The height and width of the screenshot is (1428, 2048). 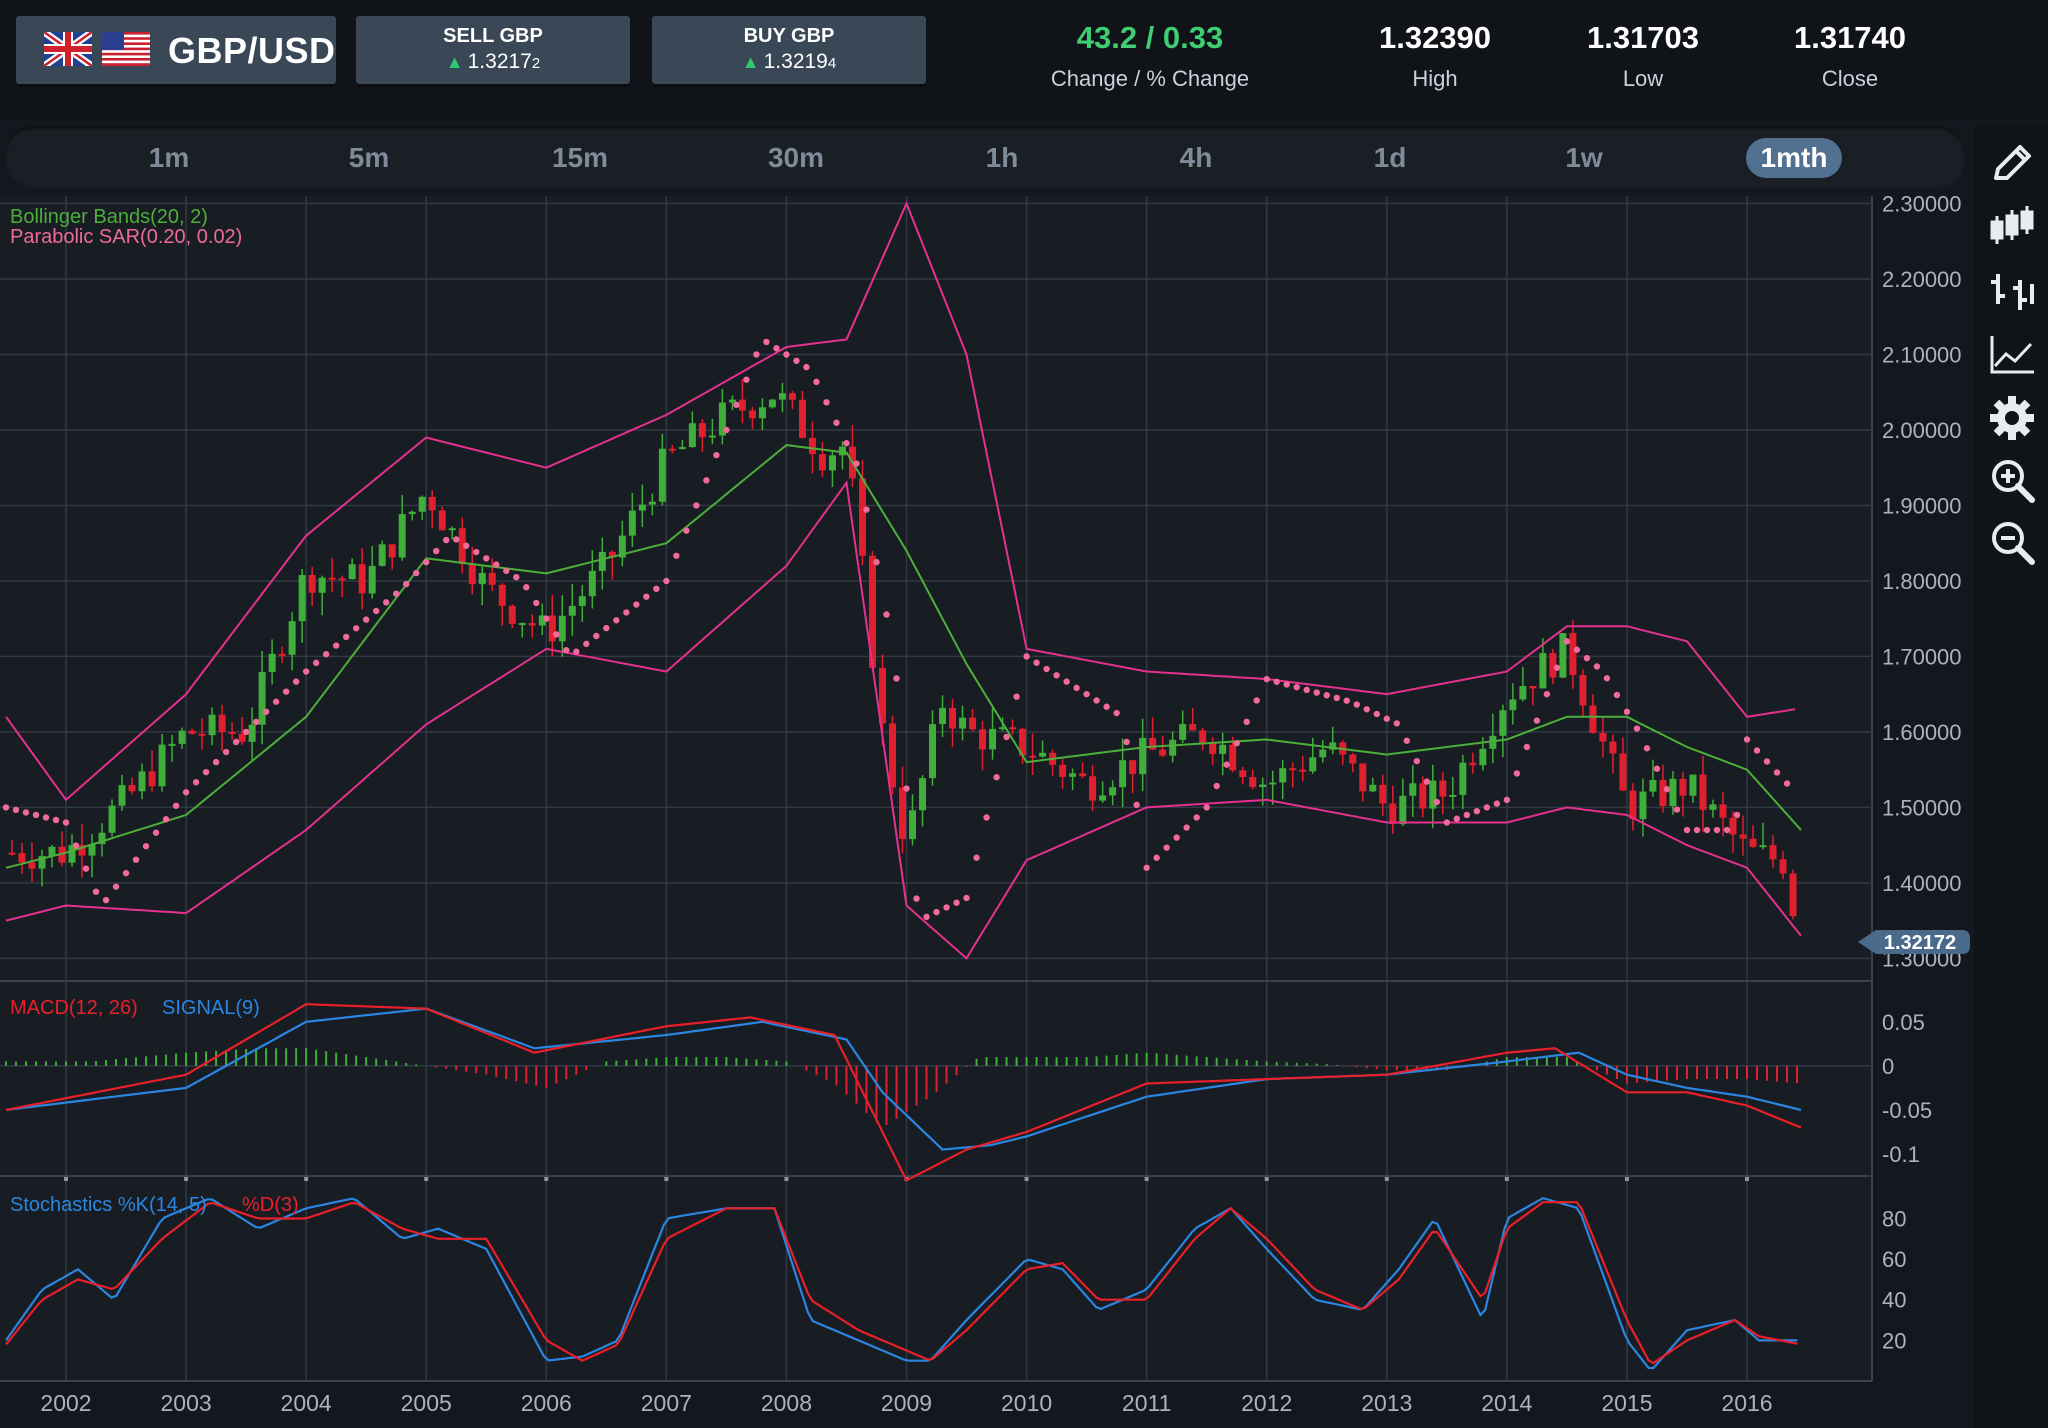 What do you see at coordinates (1584, 158) in the screenshot?
I see `tab-1w: 1w` at bounding box center [1584, 158].